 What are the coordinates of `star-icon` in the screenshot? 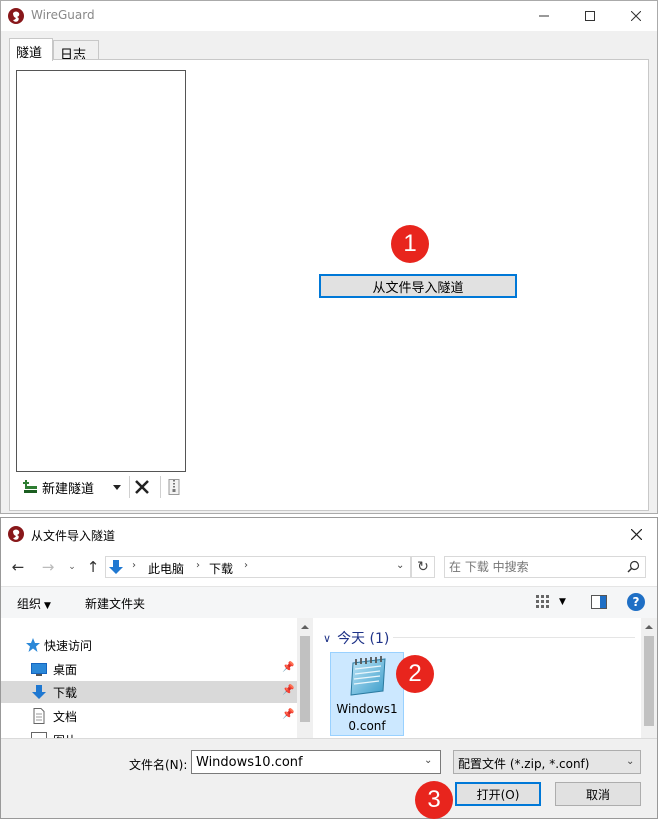 It's located at (33, 645).